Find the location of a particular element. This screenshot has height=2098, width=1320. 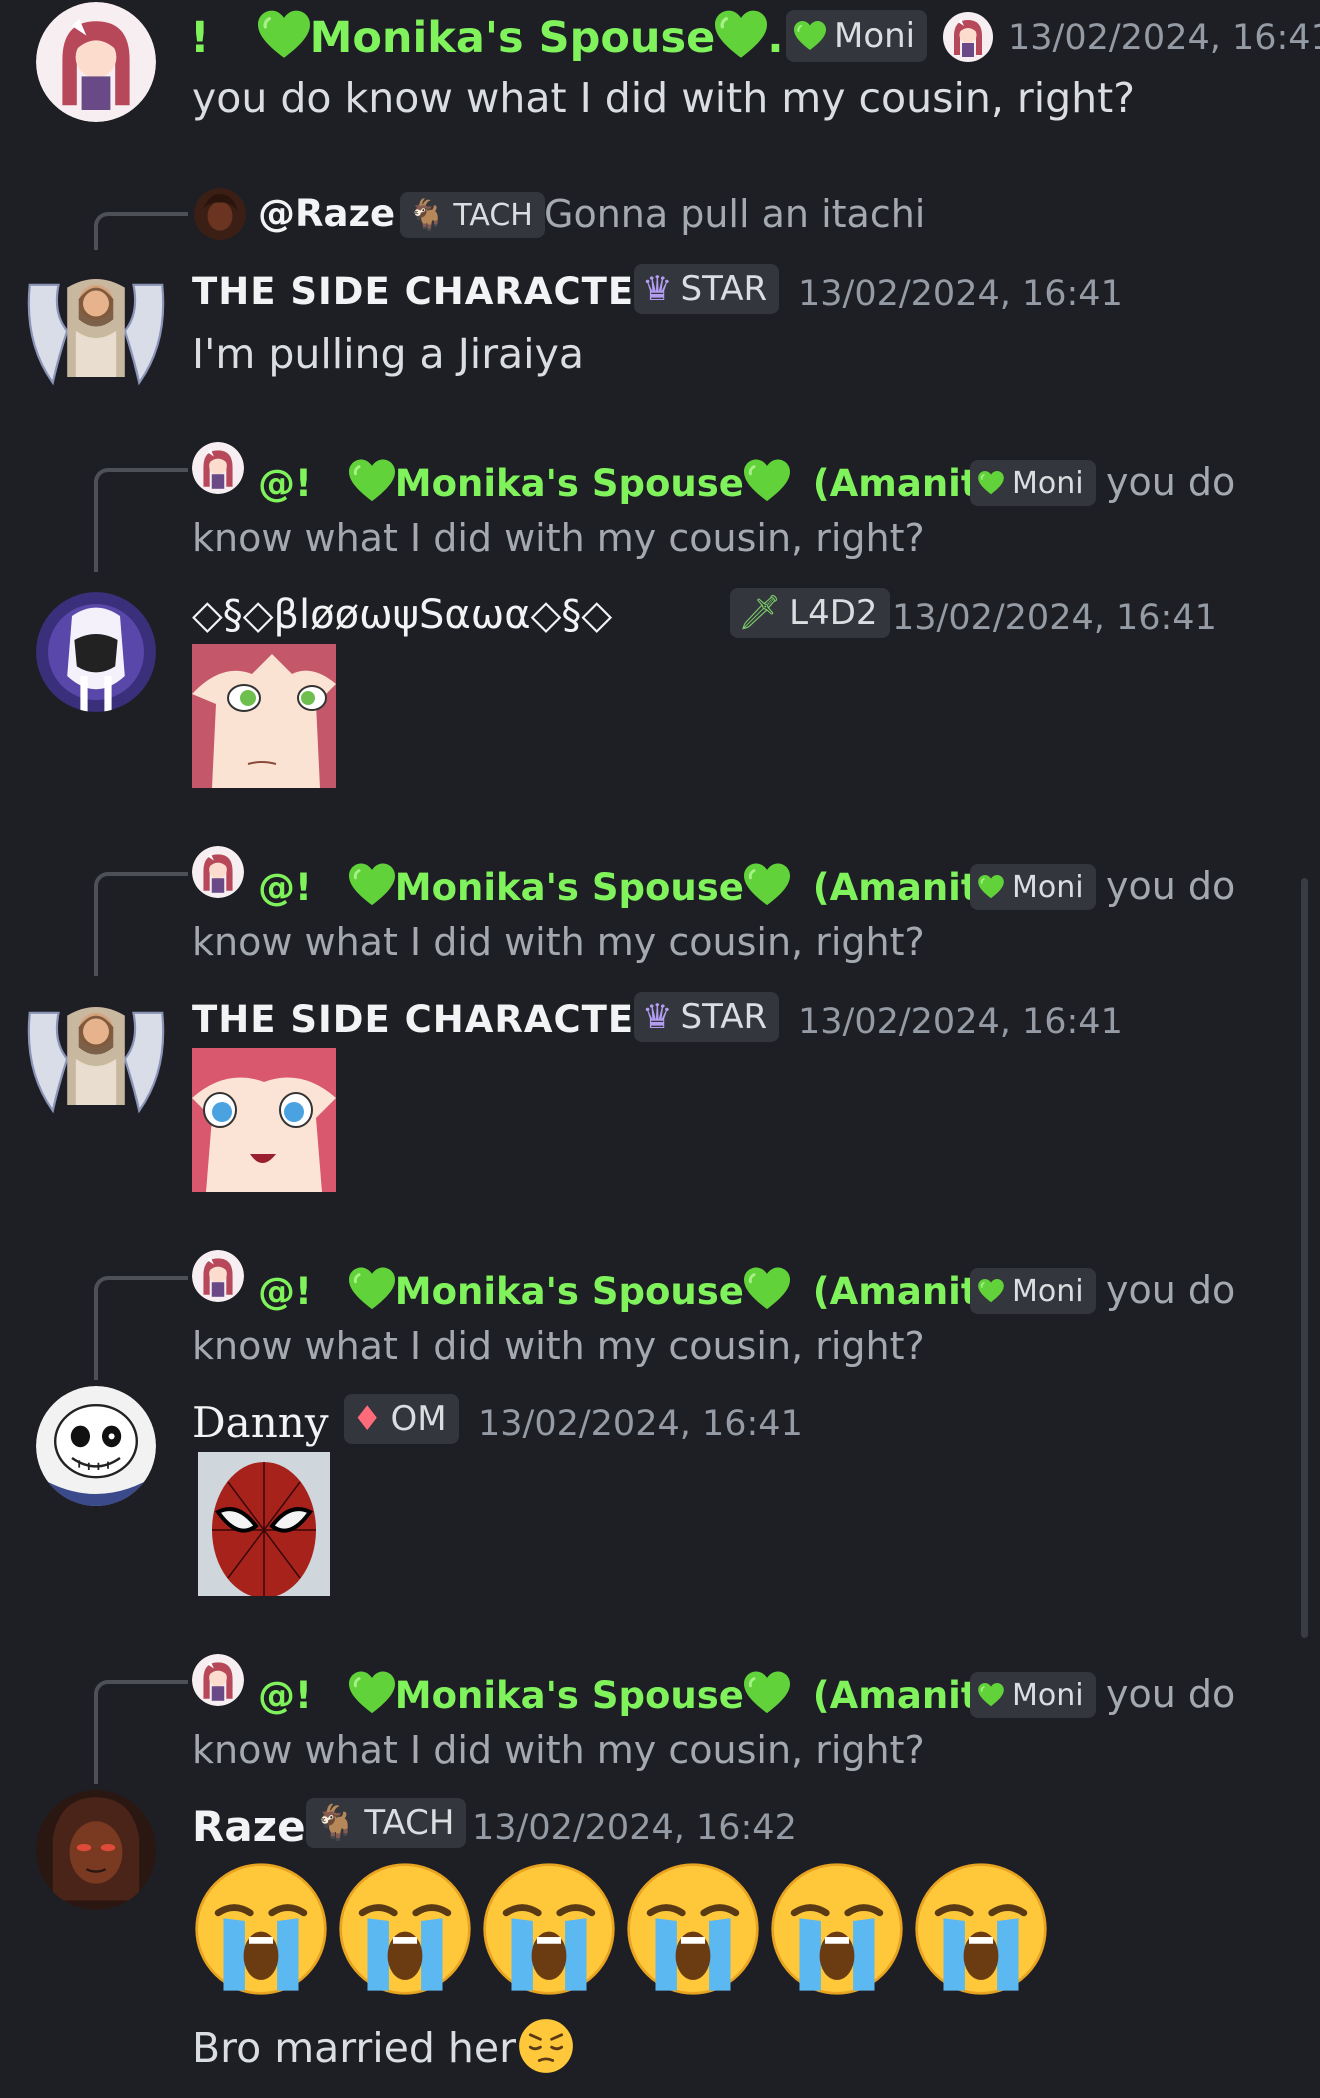

message-text: Bro married her is located at coordinates (383, 2046).